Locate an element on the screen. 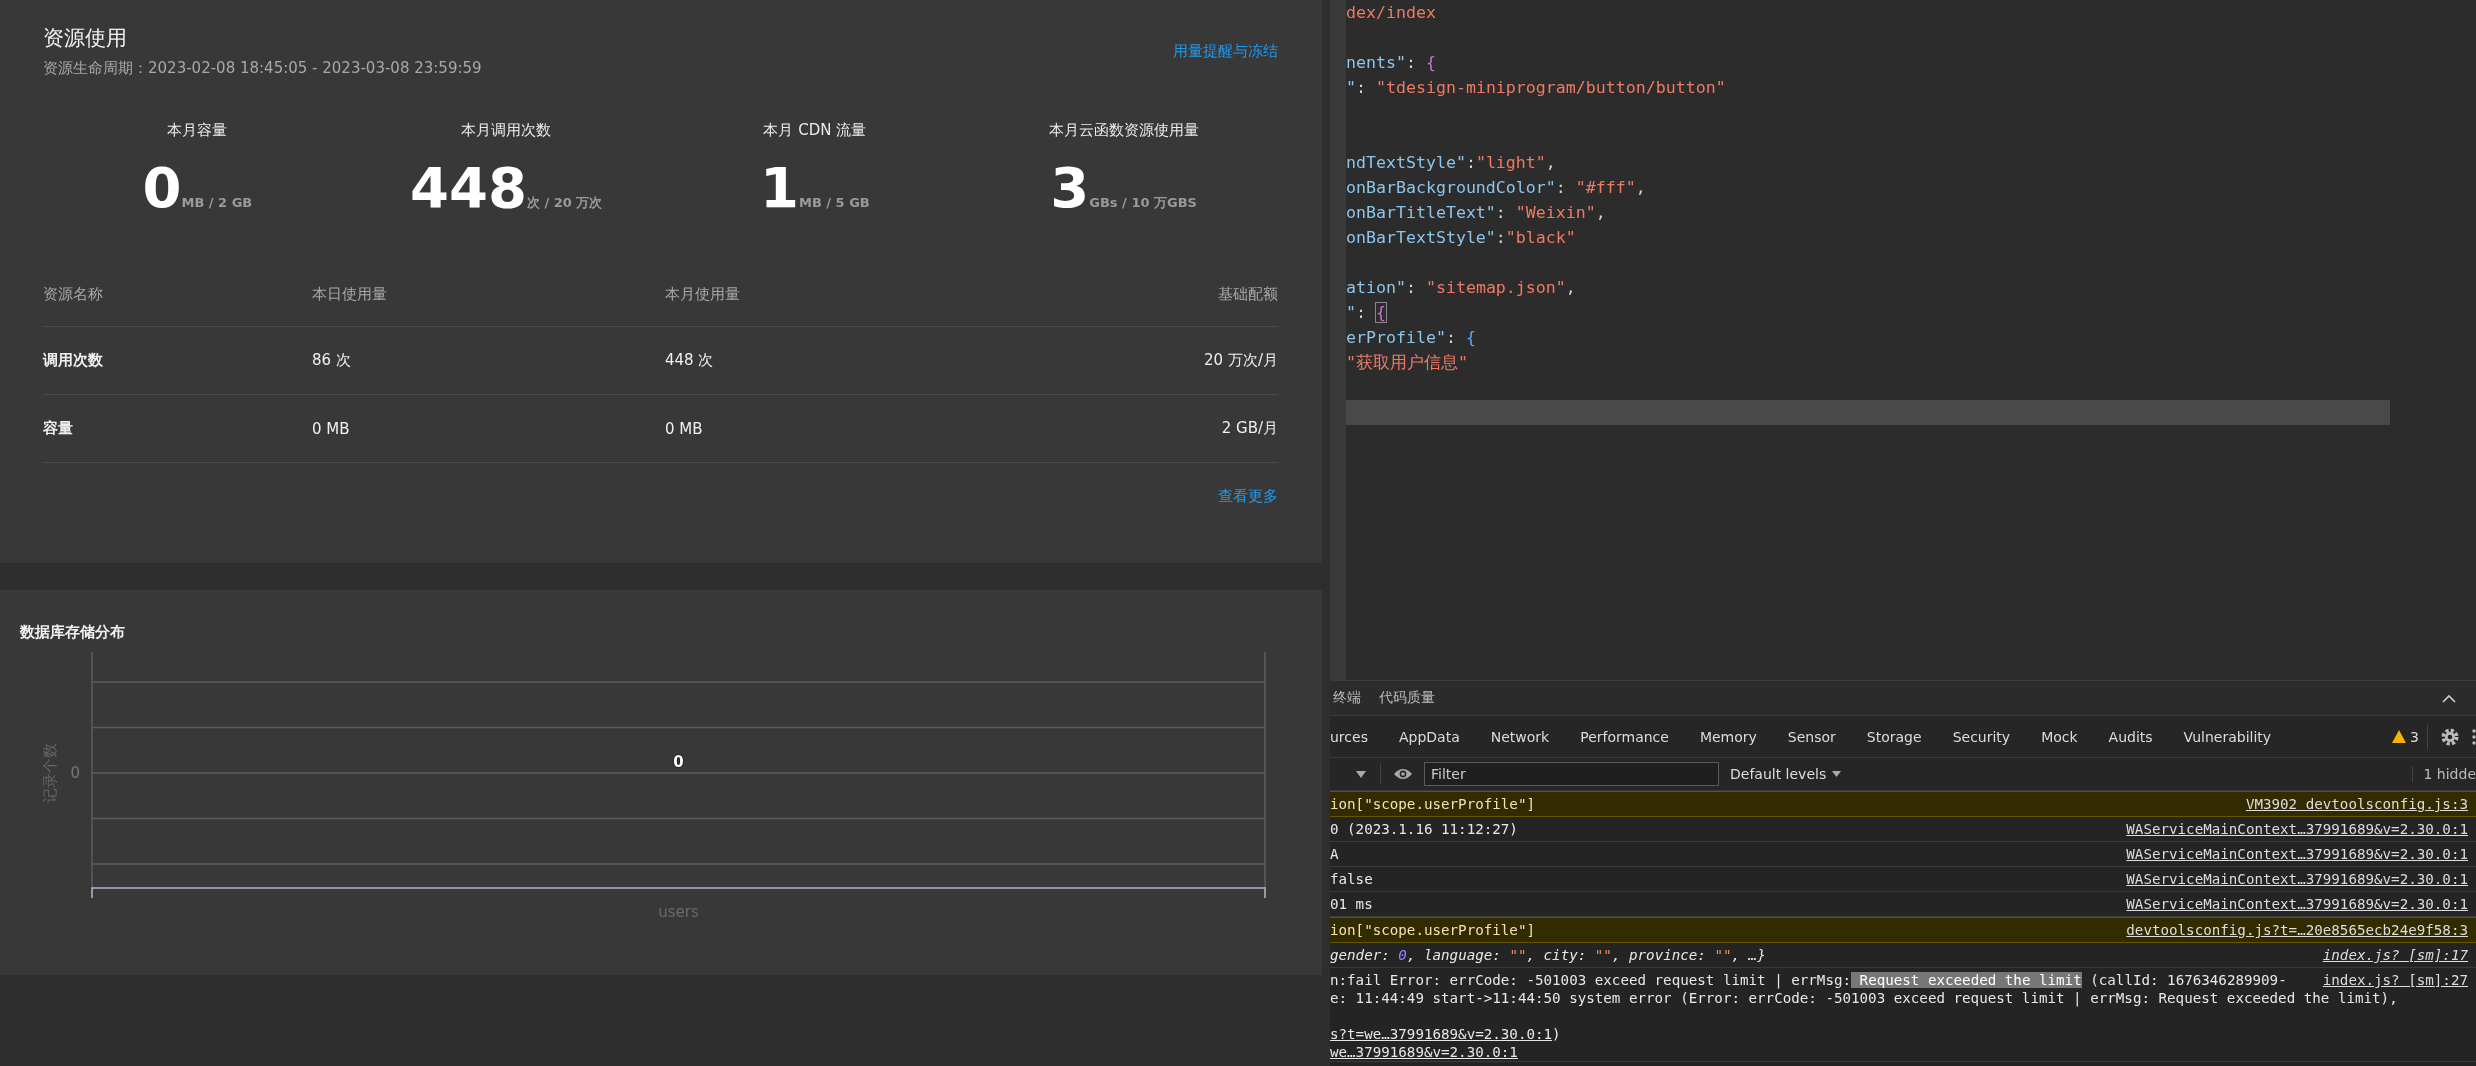 The height and width of the screenshot is (1066, 2476). console-message: false is located at coordinates (1351, 879).